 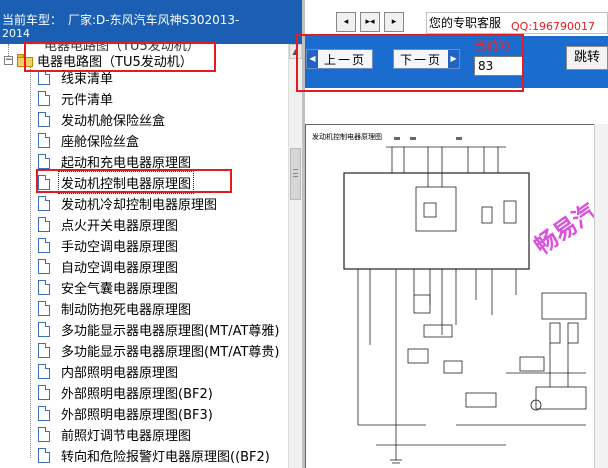 What do you see at coordinates (113, 121) in the screenshot?
I see `tree-item-label: 发动机舱保险丝盒` at bounding box center [113, 121].